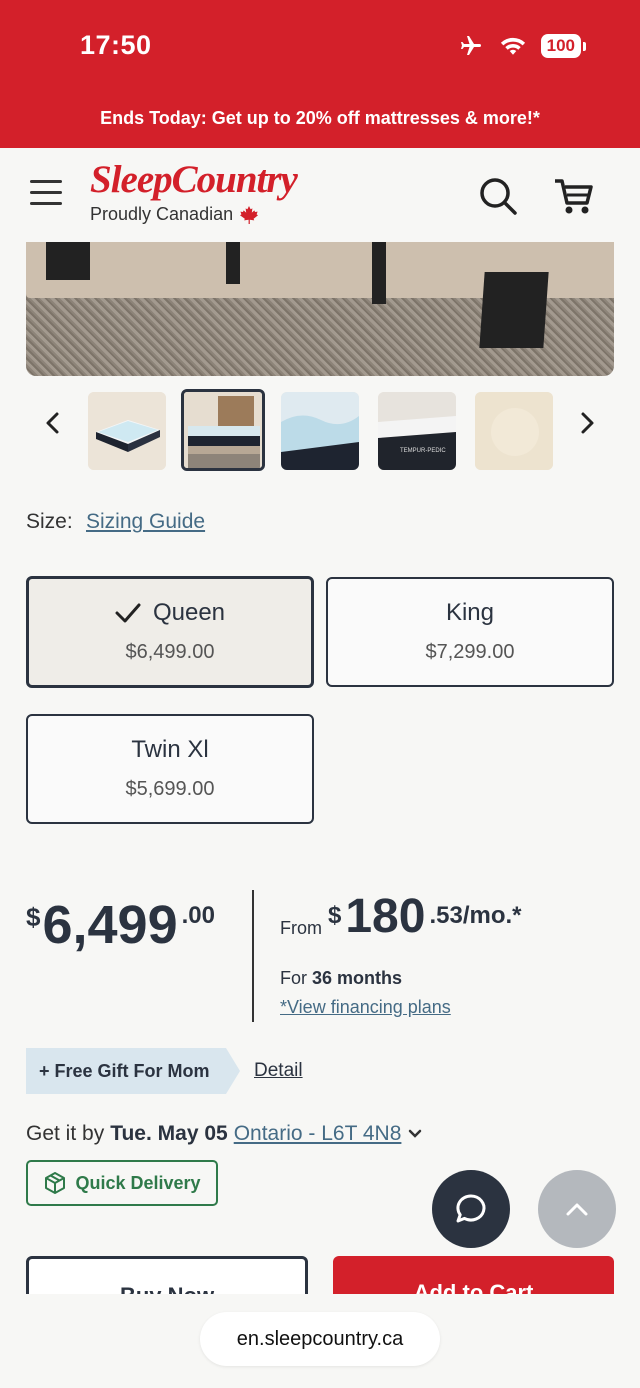 The height and width of the screenshot is (1388, 640). Describe the element at coordinates (320, 1339) in the screenshot. I see `browser-url-bar: en.sleepcountry.ca` at that location.